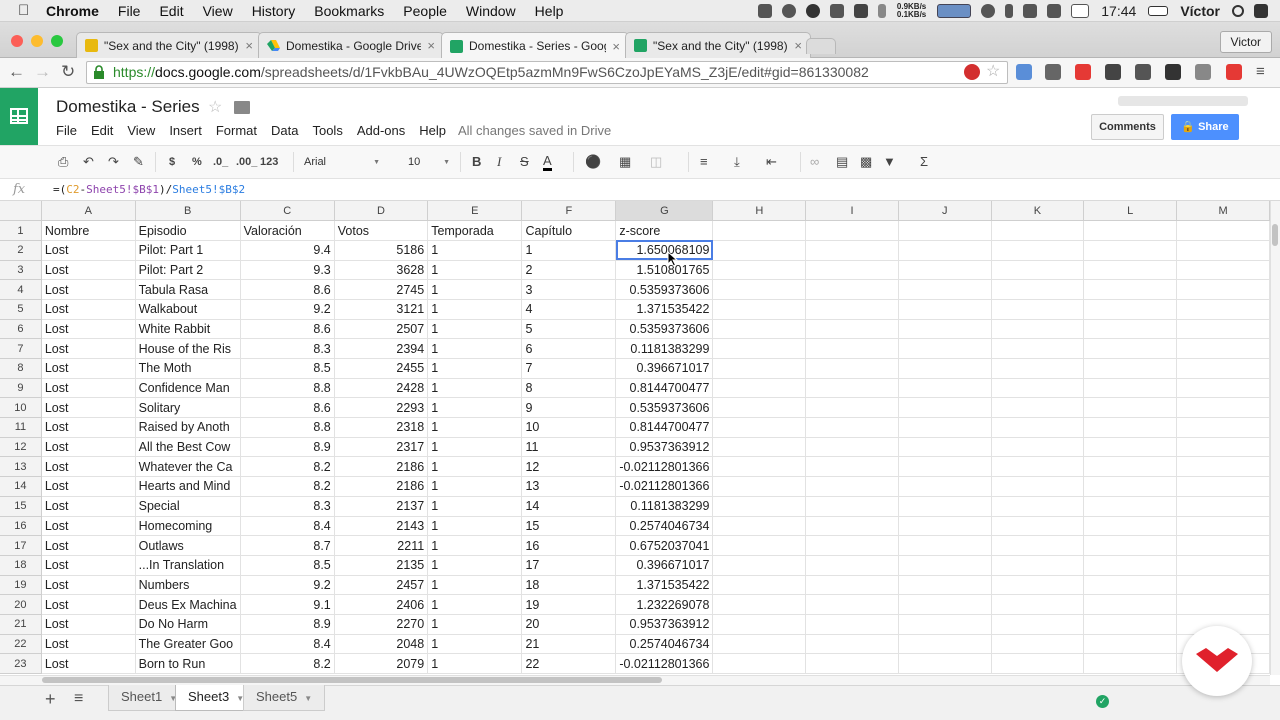  What do you see at coordinates (381, 506) in the screenshot?
I see `cell: 2137` at bounding box center [381, 506].